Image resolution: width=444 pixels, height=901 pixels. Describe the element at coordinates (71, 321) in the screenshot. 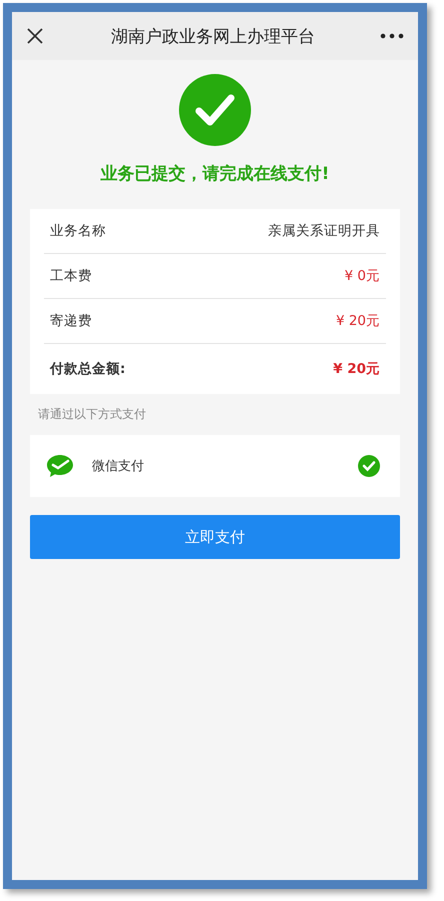

I see `detail-label: 寄递费` at that location.